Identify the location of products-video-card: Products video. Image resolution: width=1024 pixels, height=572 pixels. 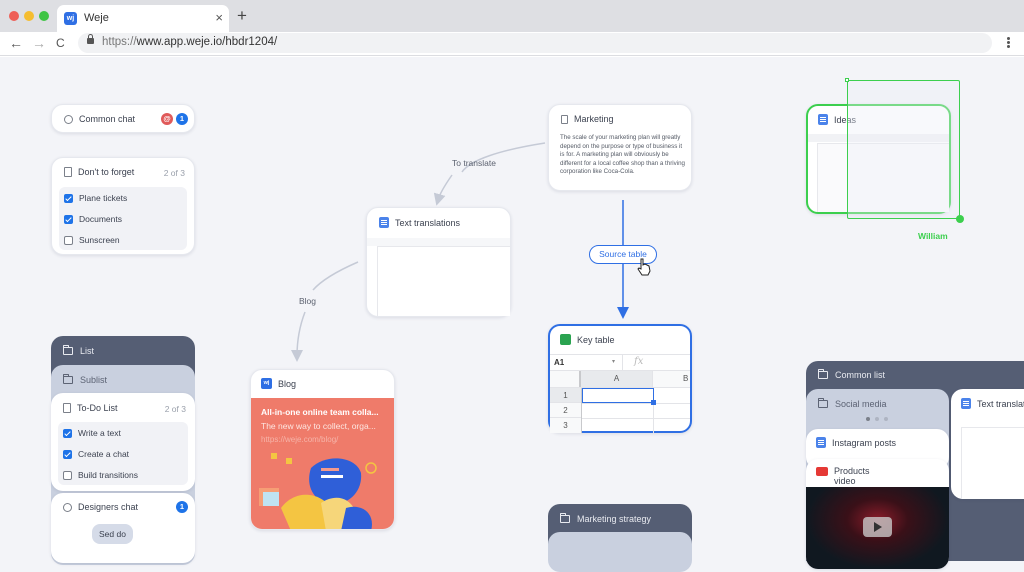
(877, 514).